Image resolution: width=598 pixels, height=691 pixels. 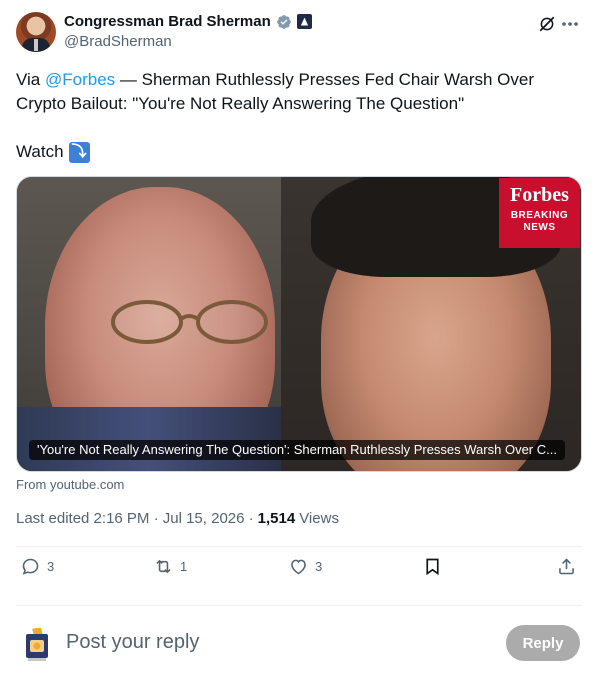 What do you see at coordinates (299, 645) in the screenshot?
I see `reply-composer: Post your reply Reply` at bounding box center [299, 645].